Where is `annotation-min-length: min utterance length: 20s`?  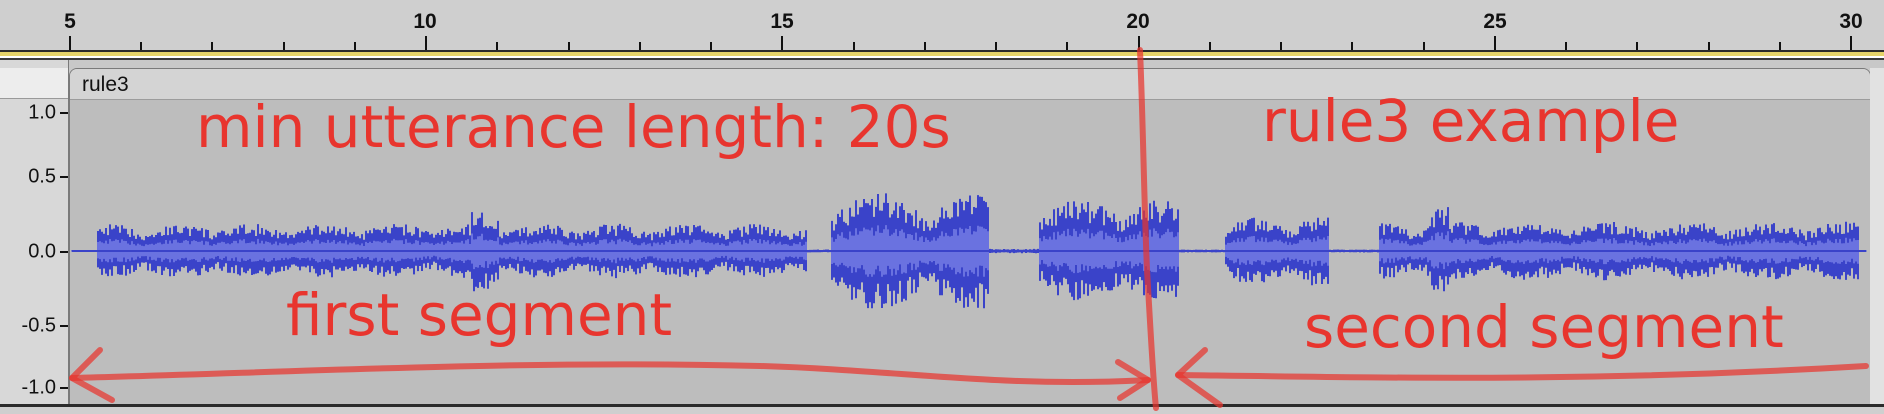
annotation-min-length: min utterance length: 20s is located at coordinates (573, 127).